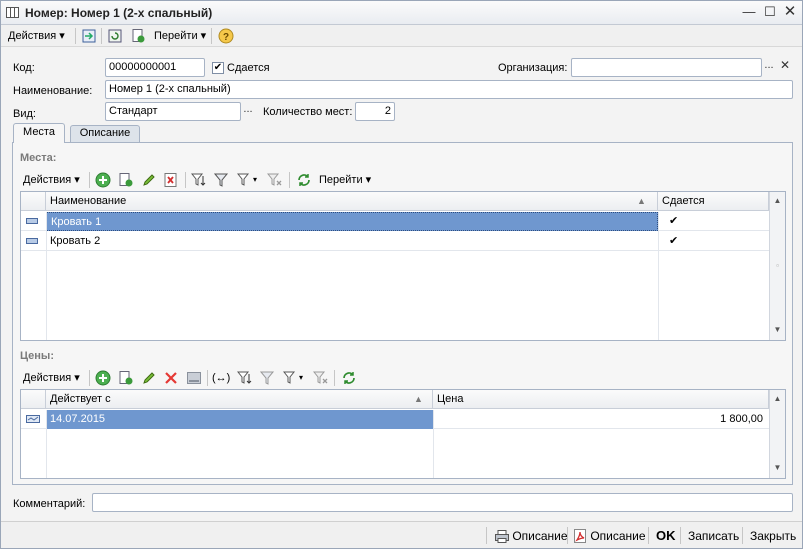 This screenshot has height=549, width=803. Describe the element at coordinates (666, 67) in the screenshot. I see `organization-field` at that location.